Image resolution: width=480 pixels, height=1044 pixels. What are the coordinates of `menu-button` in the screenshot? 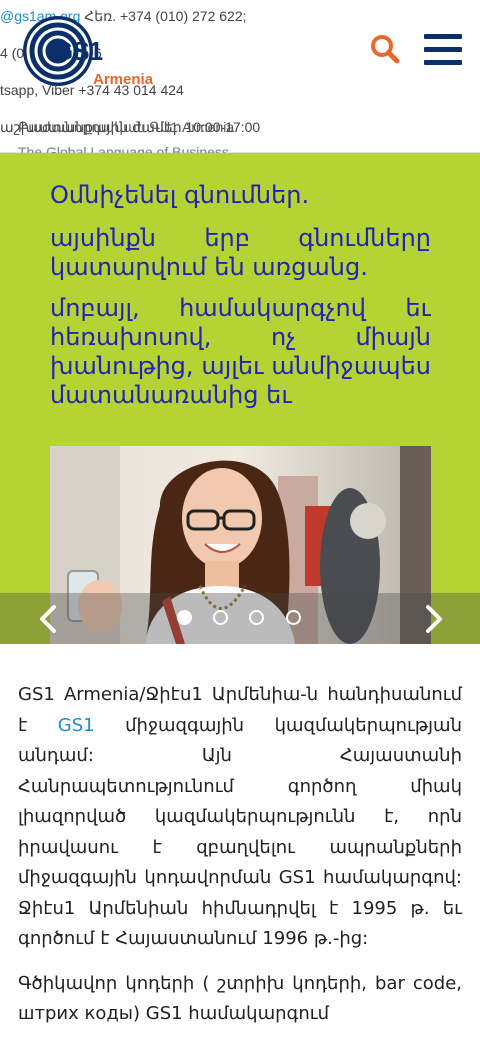 It's located at (443, 50).